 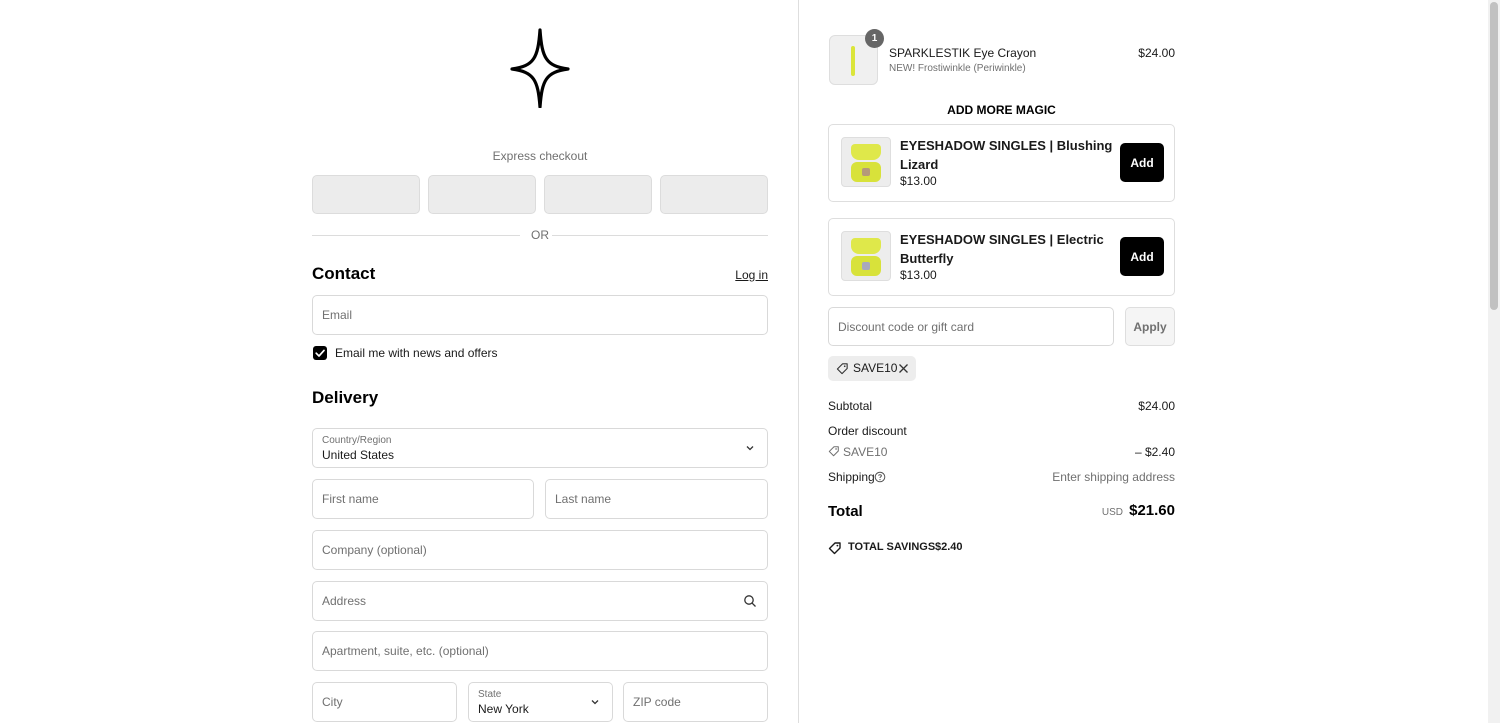 What do you see at coordinates (1112, 512) in the screenshot?
I see `currency-code: USD` at bounding box center [1112, 512].